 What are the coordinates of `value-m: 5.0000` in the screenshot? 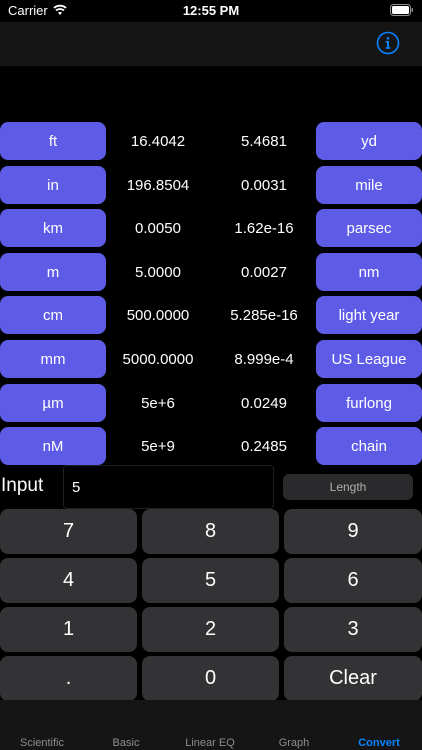 It's located at (158, 272).